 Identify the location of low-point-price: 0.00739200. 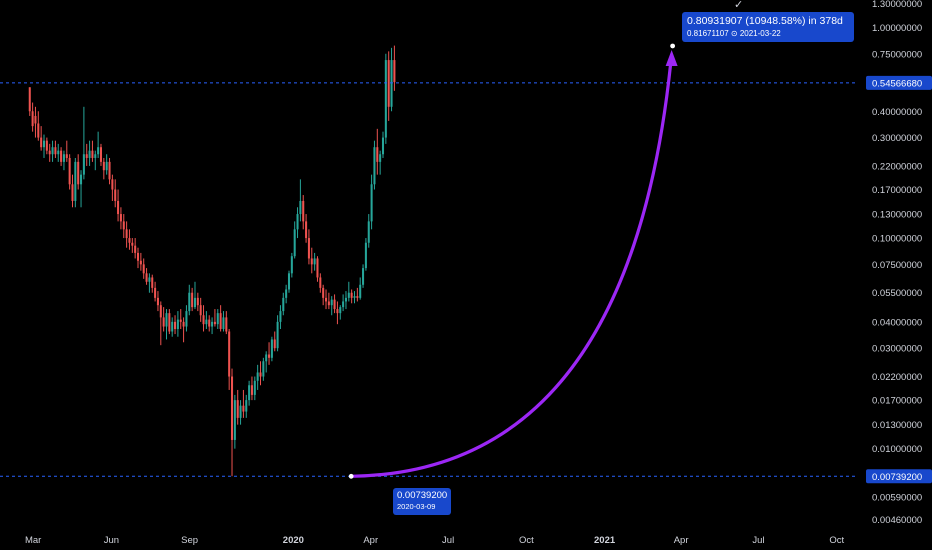
(422, 495).